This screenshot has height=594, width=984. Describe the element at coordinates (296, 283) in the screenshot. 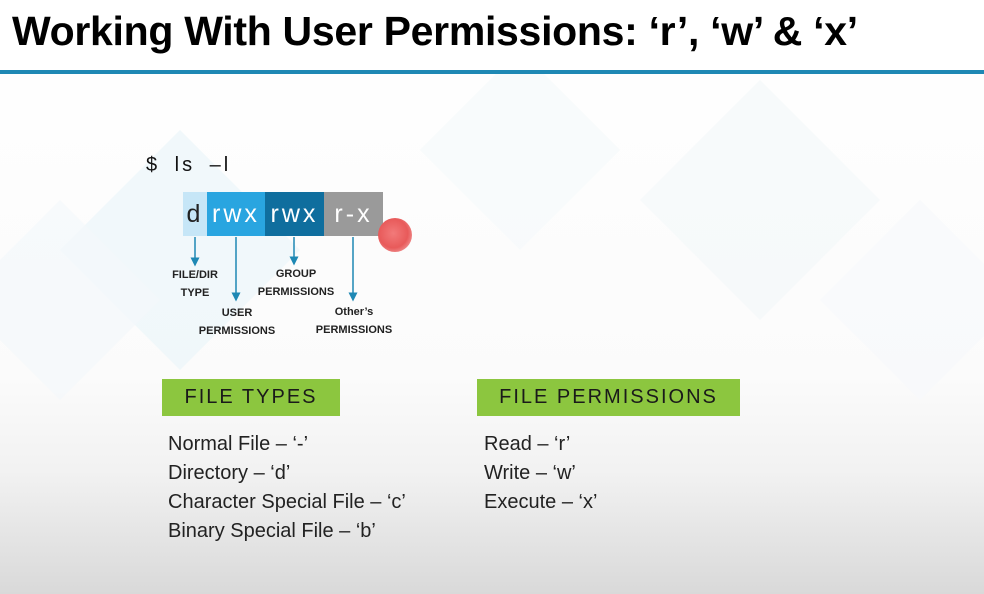

I see `group-permissions-label: GROUP PERMISSIONS` at that location.